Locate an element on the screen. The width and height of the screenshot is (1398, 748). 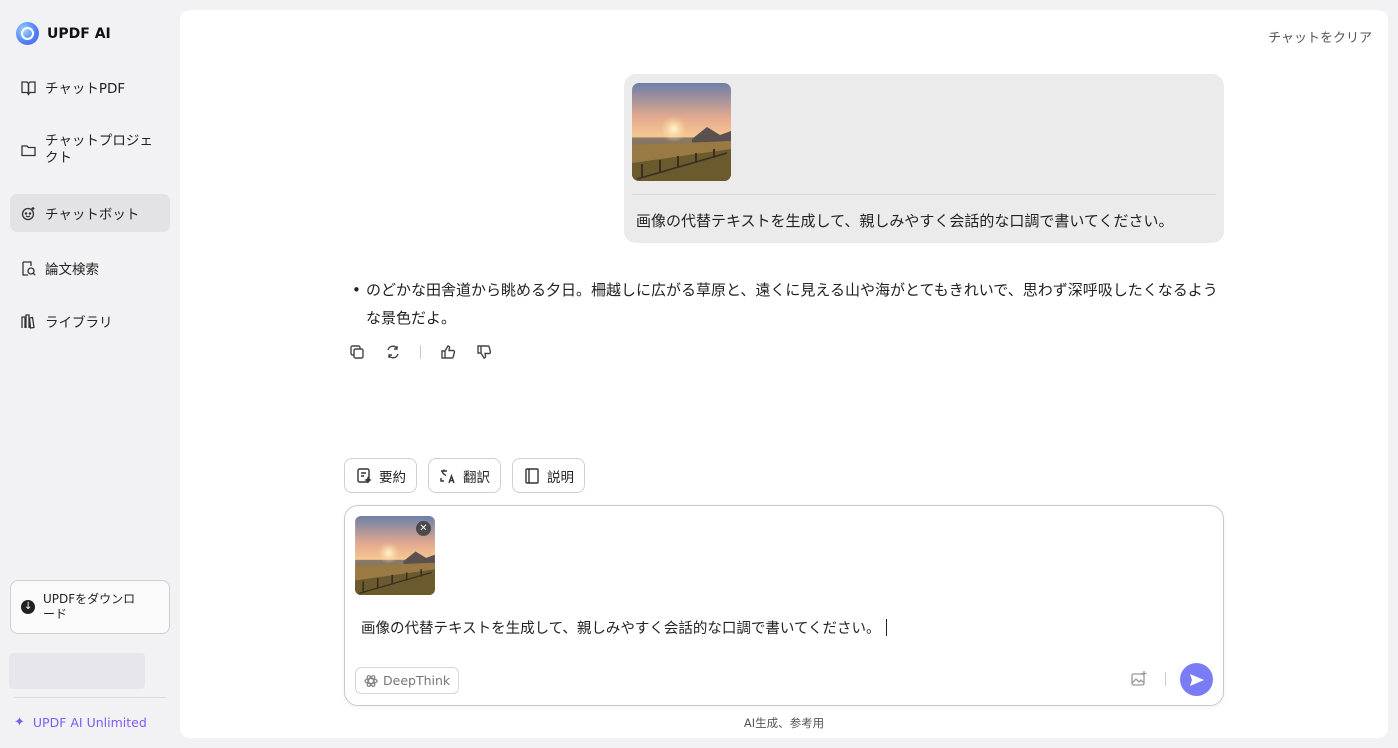
account-placeholder is located at coordinates (77, 671).